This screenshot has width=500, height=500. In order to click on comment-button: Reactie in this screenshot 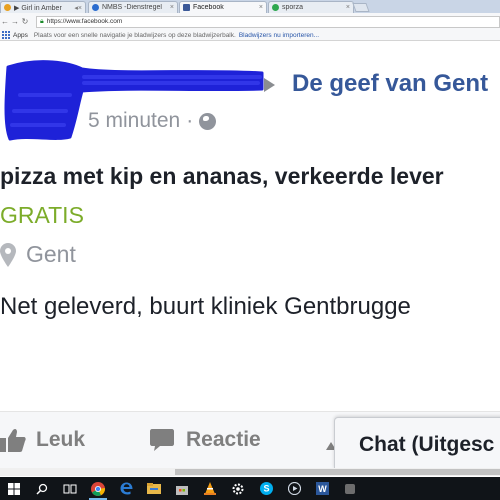, I will do `click(205, 440)`.